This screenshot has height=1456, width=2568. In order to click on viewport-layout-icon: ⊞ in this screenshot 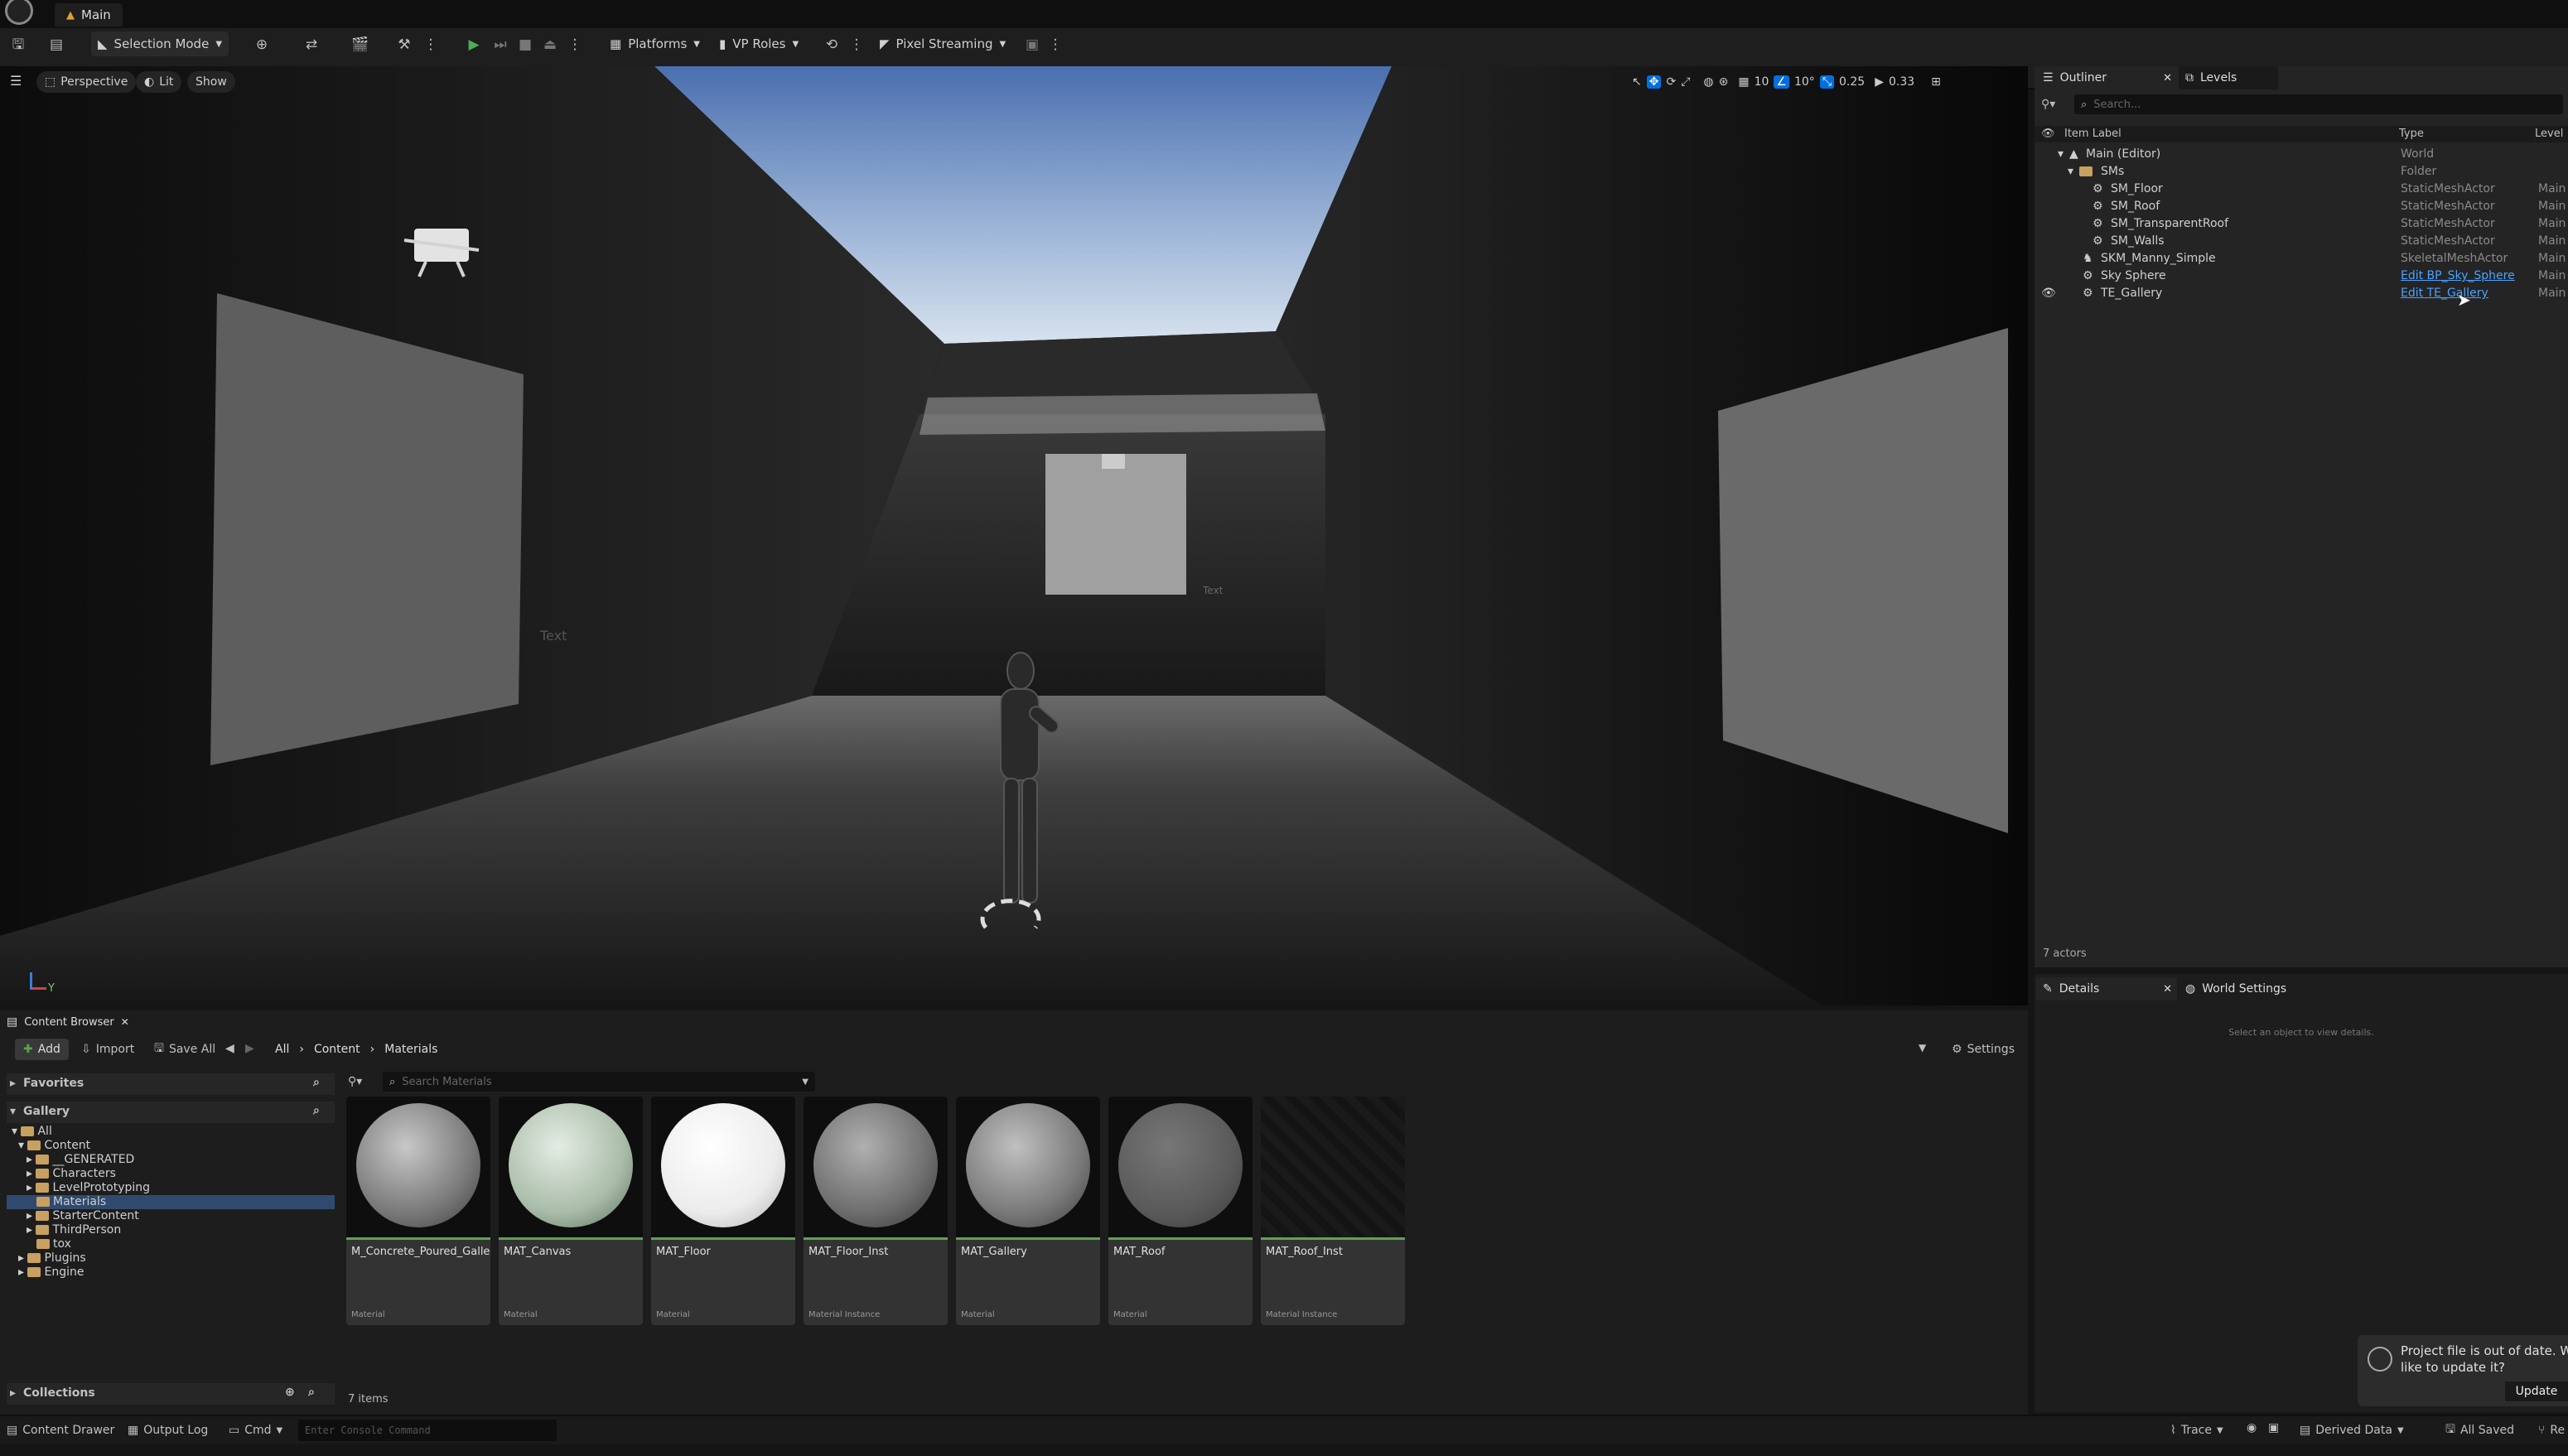, I will do `click(1936, 82)`.